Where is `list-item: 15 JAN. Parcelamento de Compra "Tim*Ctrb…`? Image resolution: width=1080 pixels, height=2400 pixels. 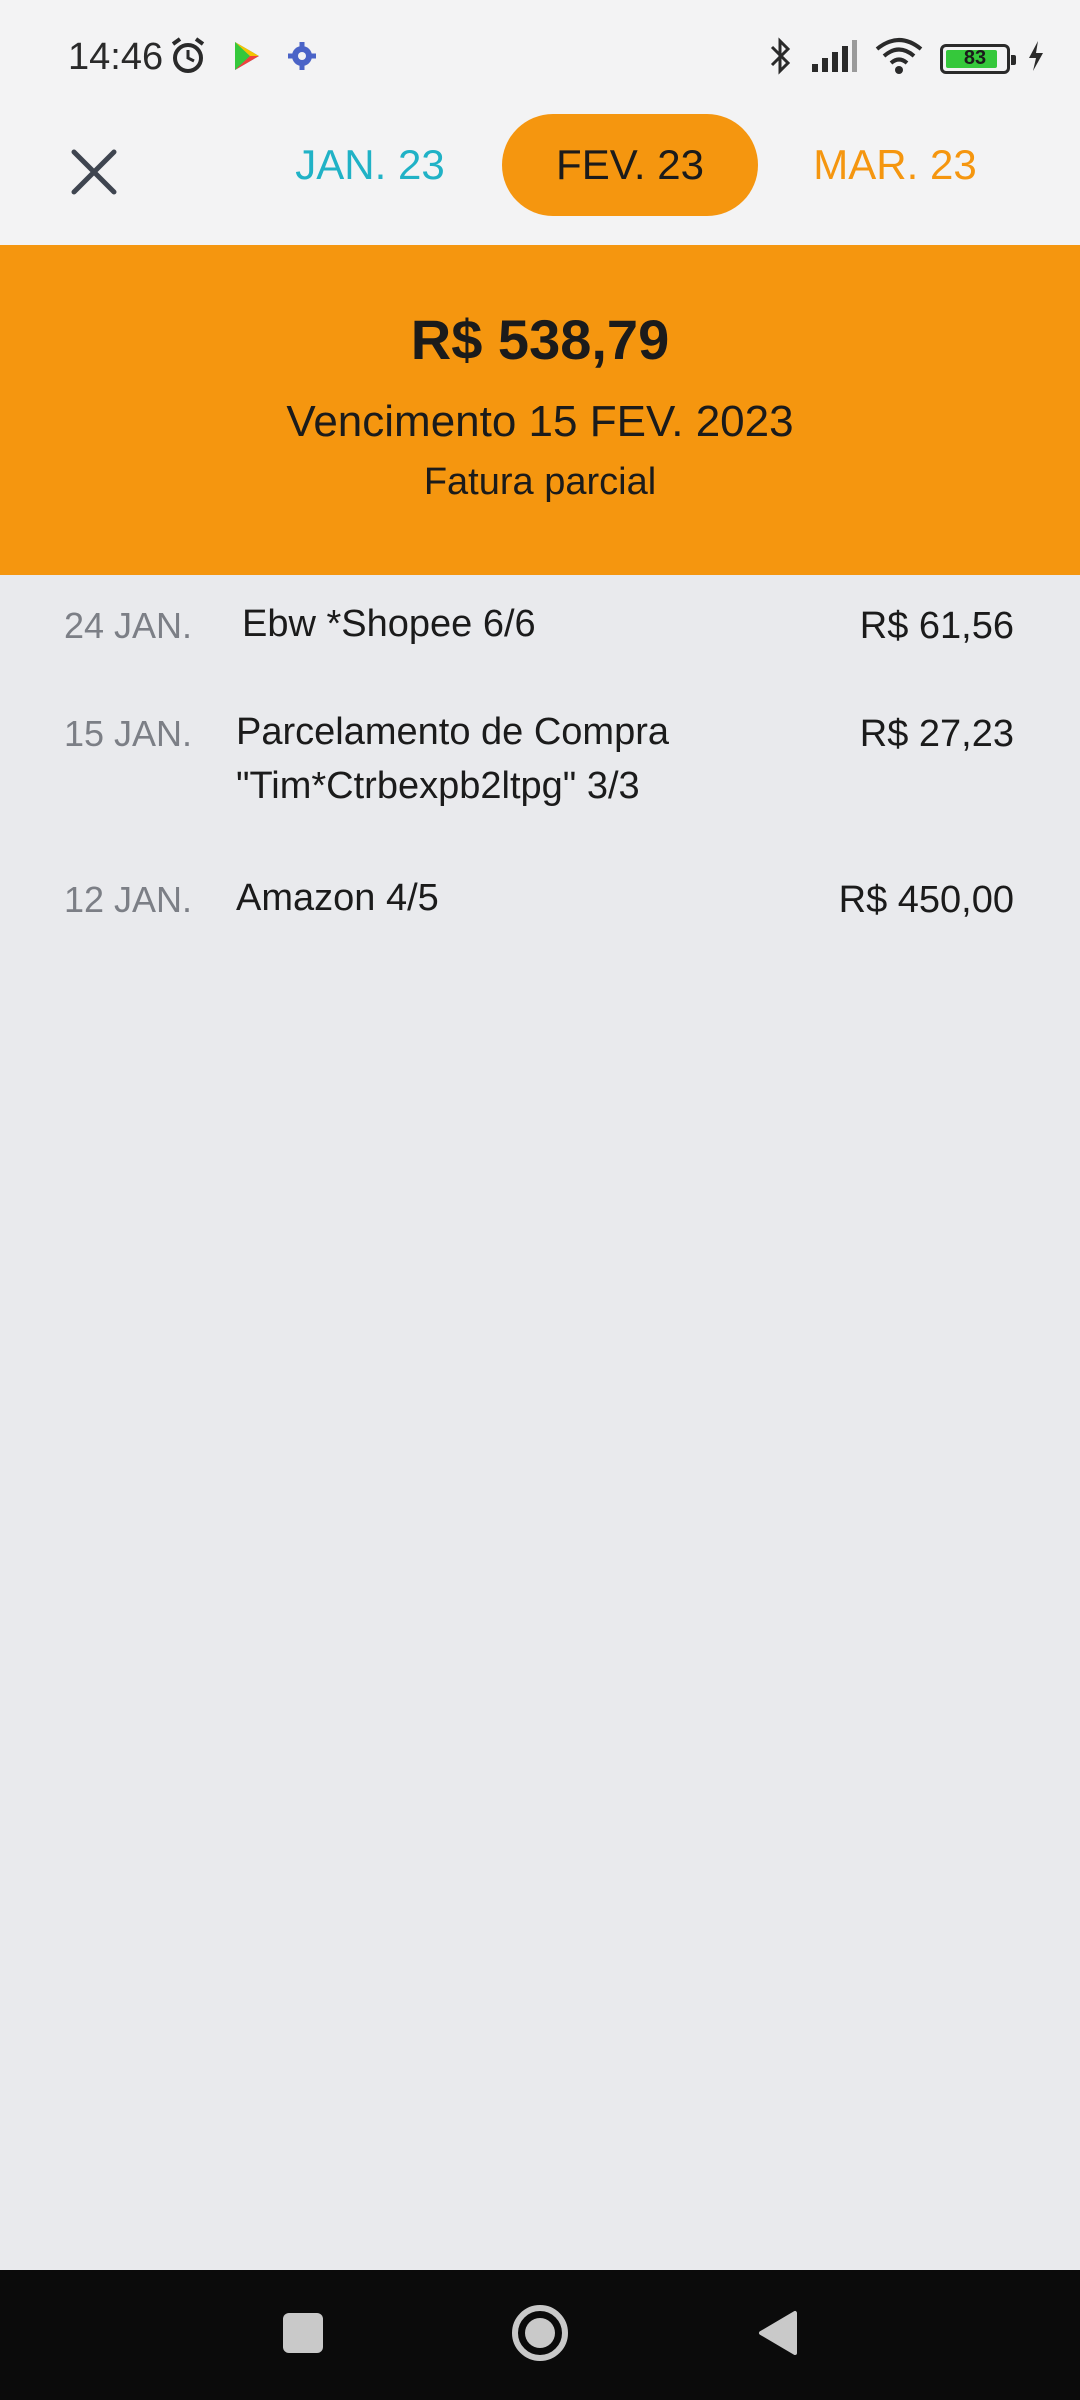 list-item: 15 JAN. Parcelamento de Compra "Tim*Ctrb… is located at coordinates (540, 766).